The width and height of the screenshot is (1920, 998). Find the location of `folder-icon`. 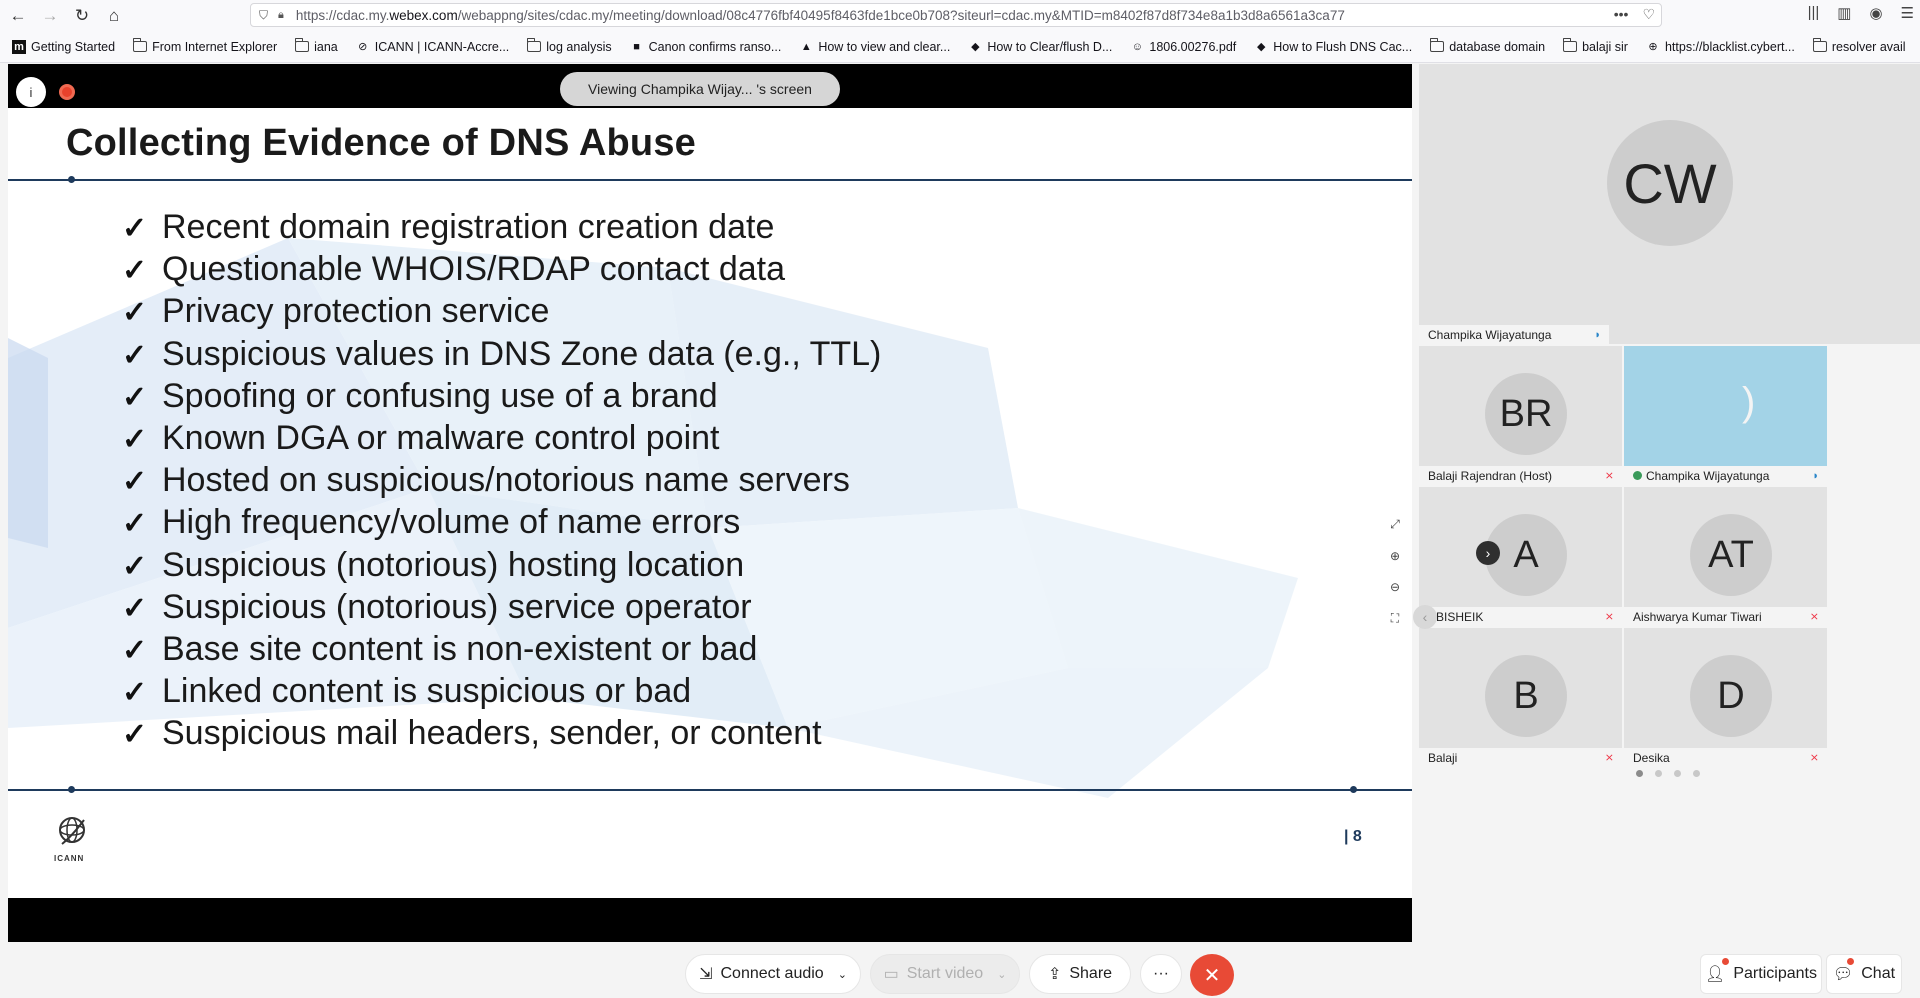

folder-icon is located at coordinates (302, 45).